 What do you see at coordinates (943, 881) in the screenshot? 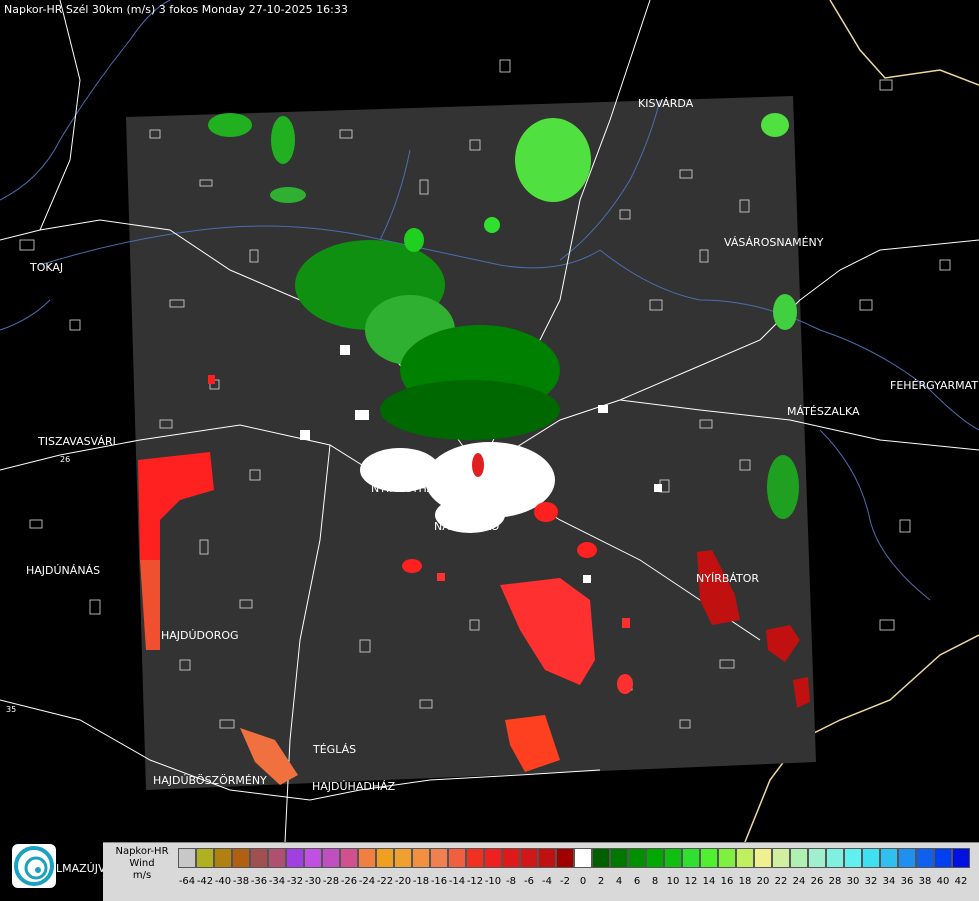
I see `legend-tick-label: 40` at bounding box center [943, 881].